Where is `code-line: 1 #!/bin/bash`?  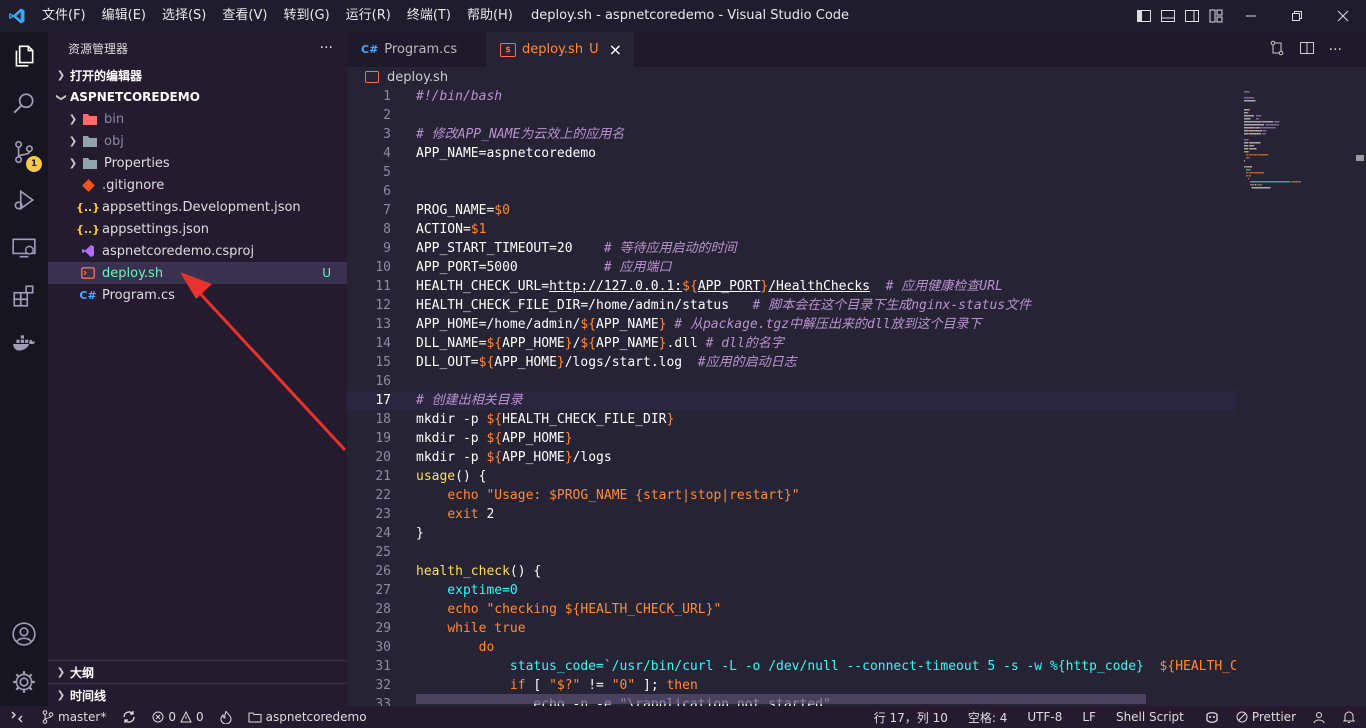
code-line: 1 #!/bin/bash is located at coordinates (791, 96).